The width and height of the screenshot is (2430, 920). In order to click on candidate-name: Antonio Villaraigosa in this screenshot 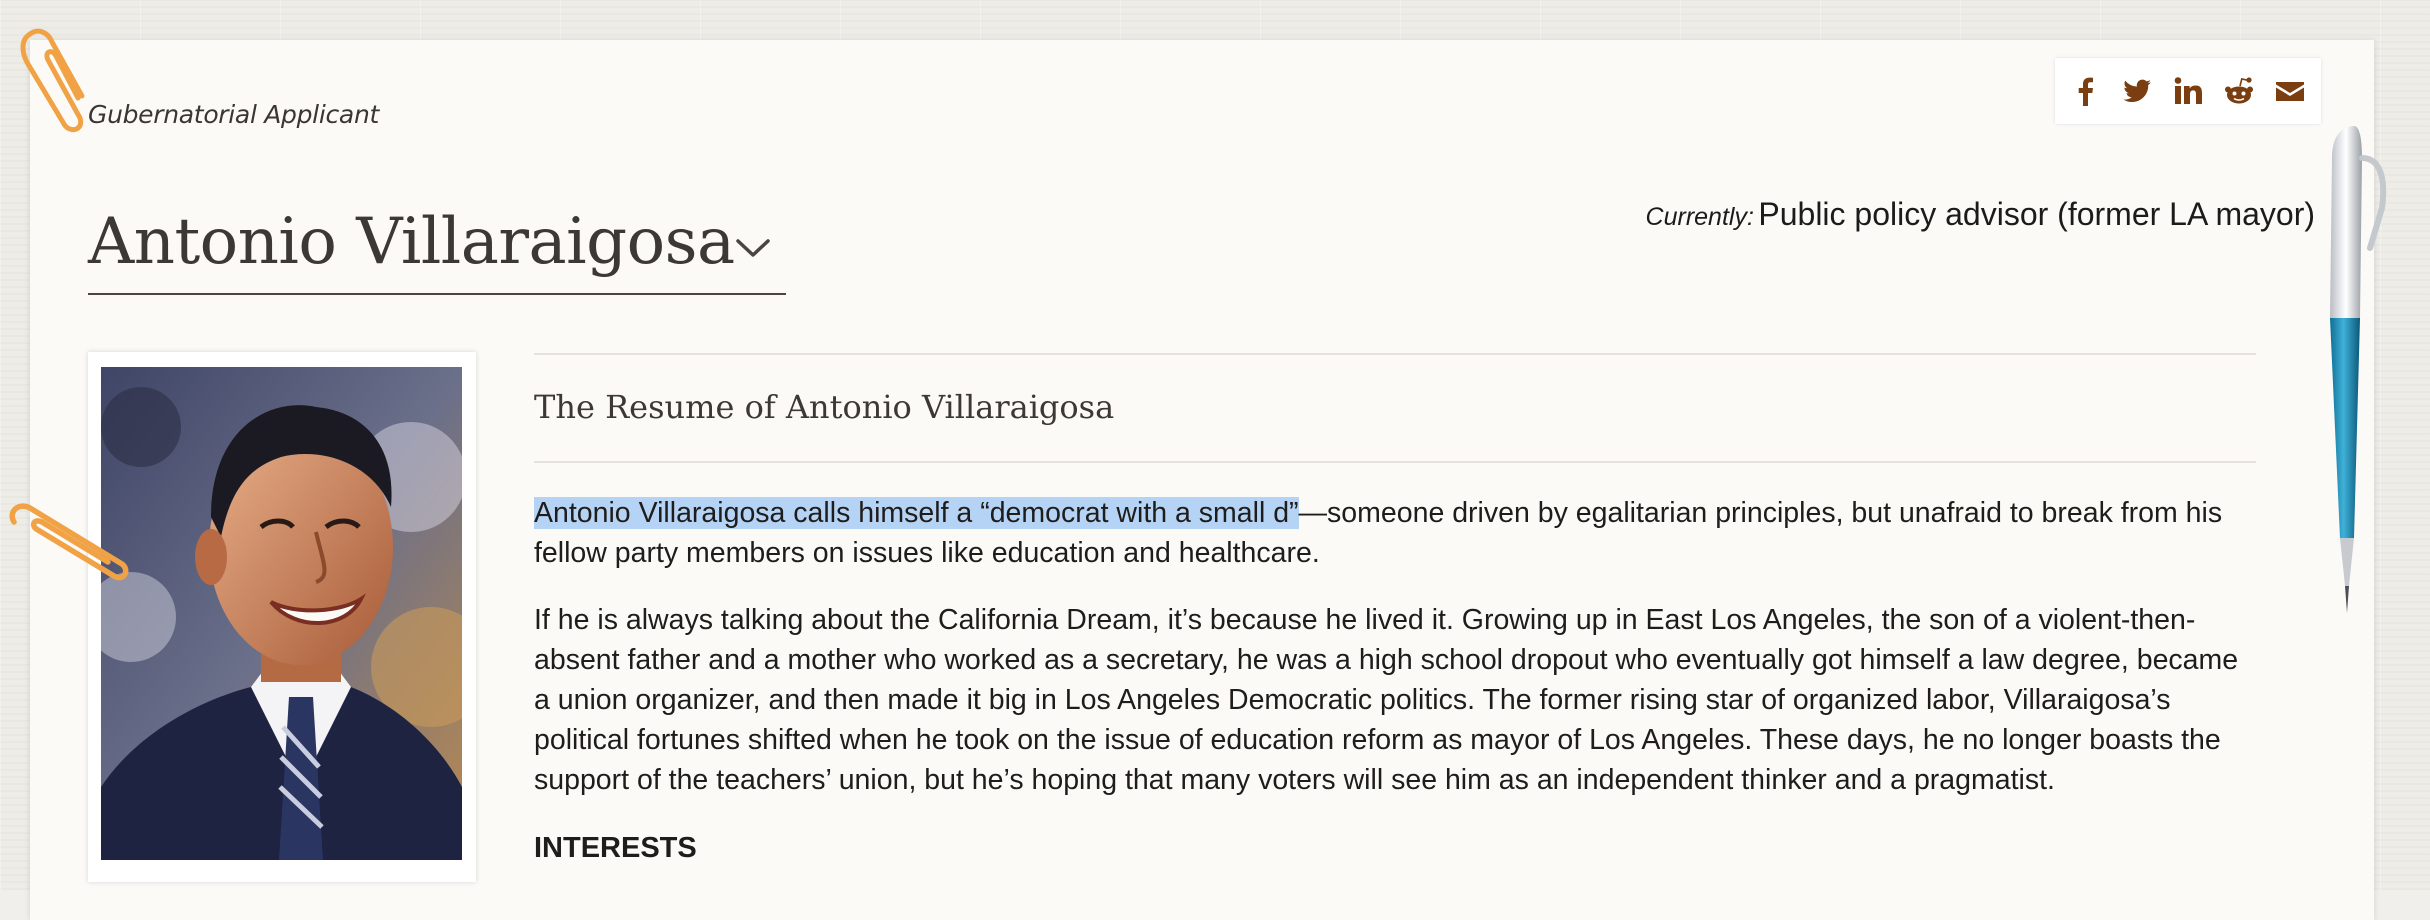, I will do `click(411, 242)`.